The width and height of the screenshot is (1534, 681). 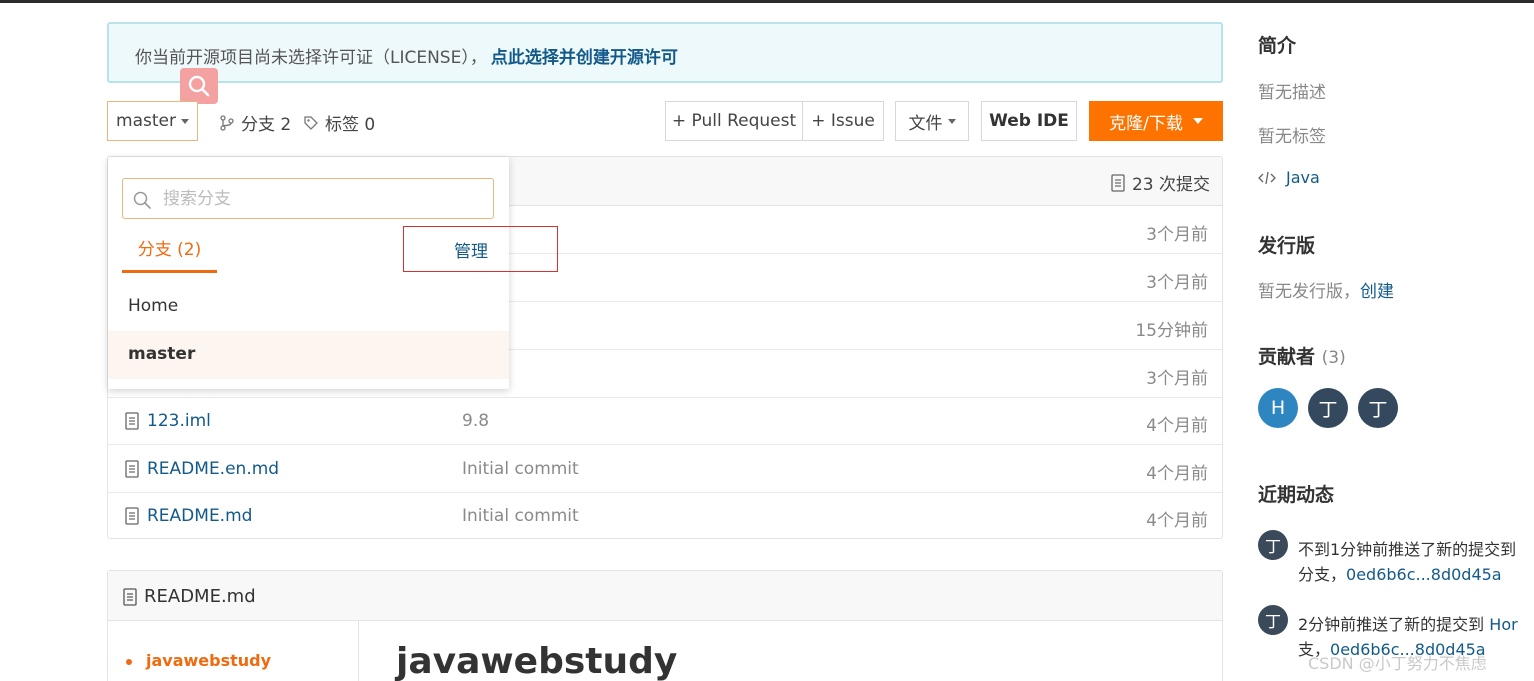 What do you see at coordinates (266, 125) in the screenshot?
I see `branches-count: 分支 2` at bounding box center [266, 125].